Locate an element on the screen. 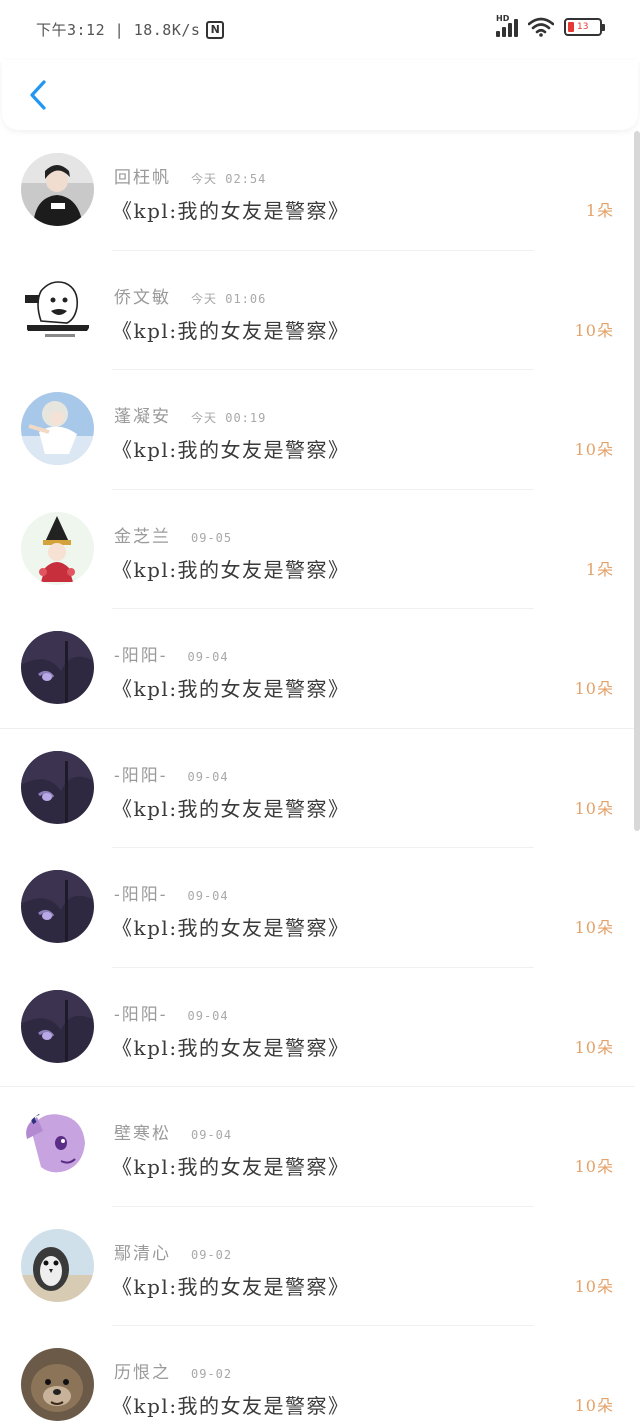  list-item: 金芝兰 09-05 《kpl:我的女友是警察》 1朵 is located at coordinates (317, 549).